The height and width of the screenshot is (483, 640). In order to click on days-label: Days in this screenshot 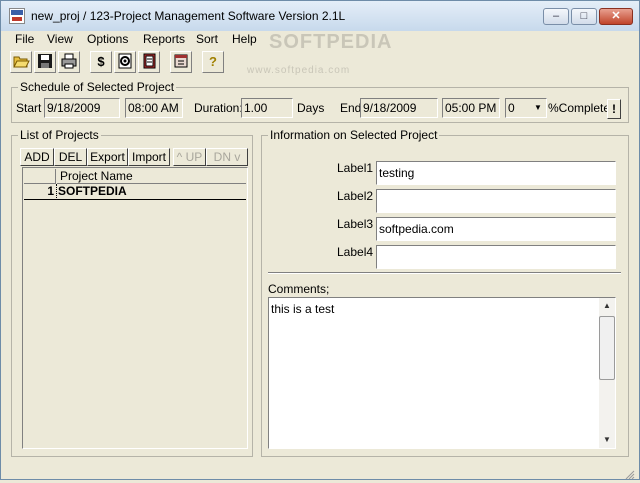, I will do `click(311, 108)`.